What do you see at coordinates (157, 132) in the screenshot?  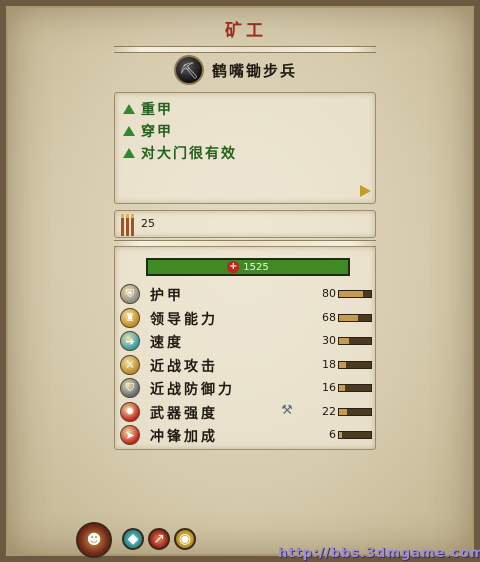 I see `trait-label: 穿甲` at bounding box center [157, 132].